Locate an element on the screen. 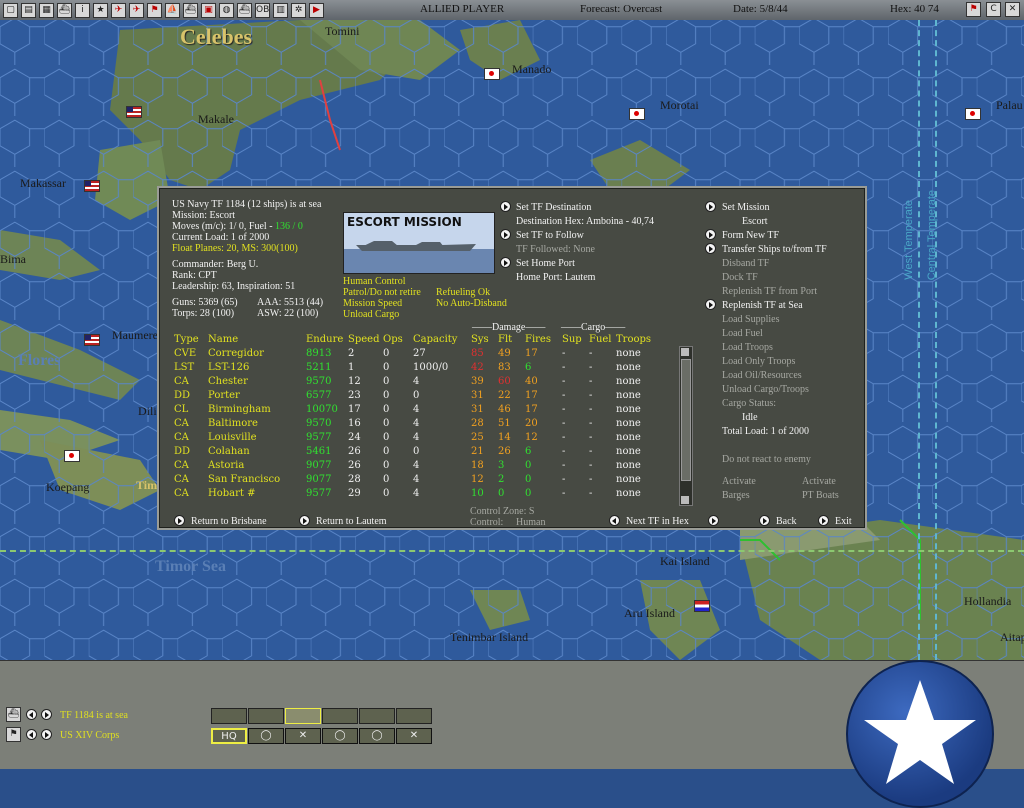 The width and height of the screenshot is (1024, 808). cell-name: Louisville is located at coordinates (232, 437).